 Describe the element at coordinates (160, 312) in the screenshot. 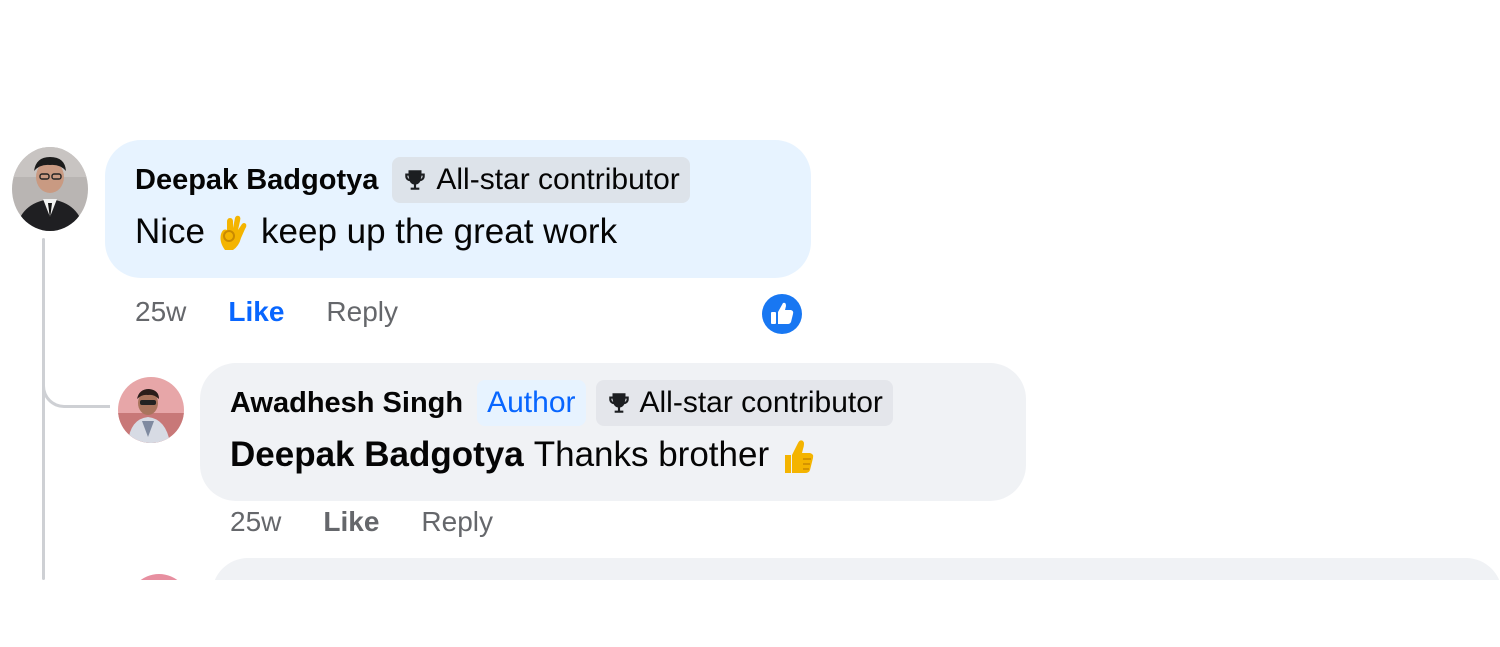

I see `comment-timestamp: 25w` at that location.